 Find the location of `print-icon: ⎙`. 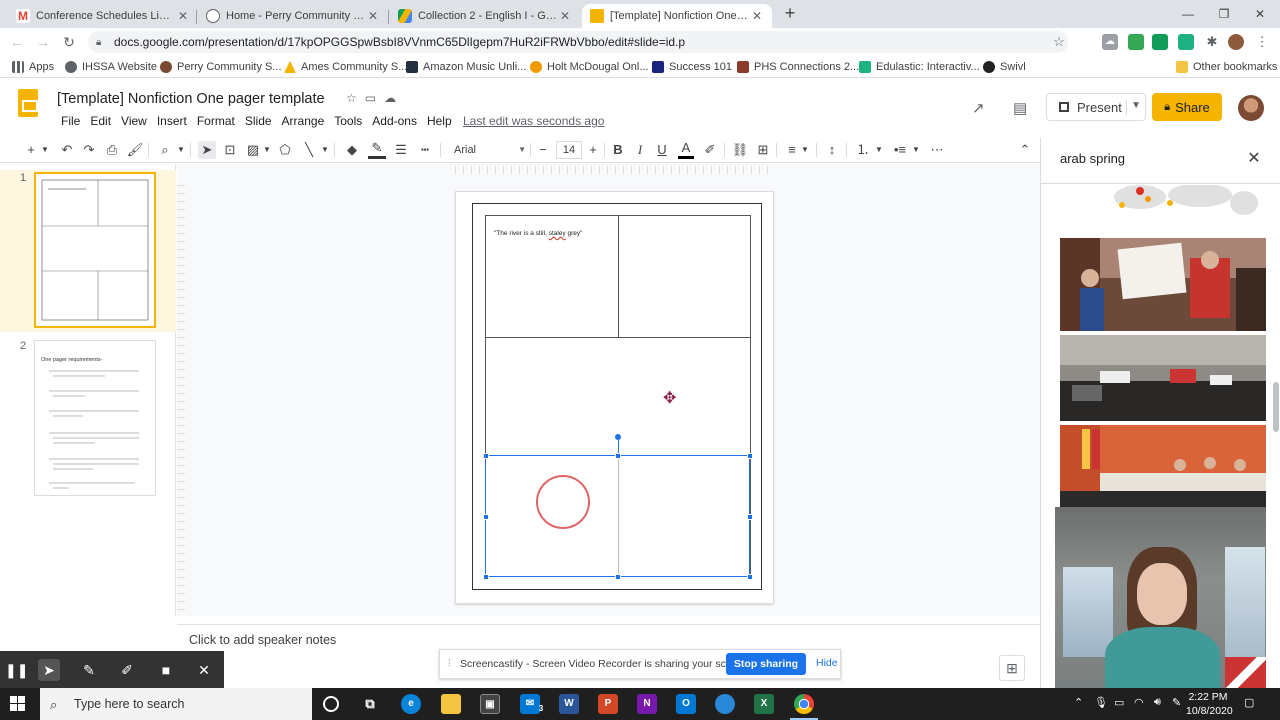

print-icon: ⎙ is located at coordinates (112, 150).